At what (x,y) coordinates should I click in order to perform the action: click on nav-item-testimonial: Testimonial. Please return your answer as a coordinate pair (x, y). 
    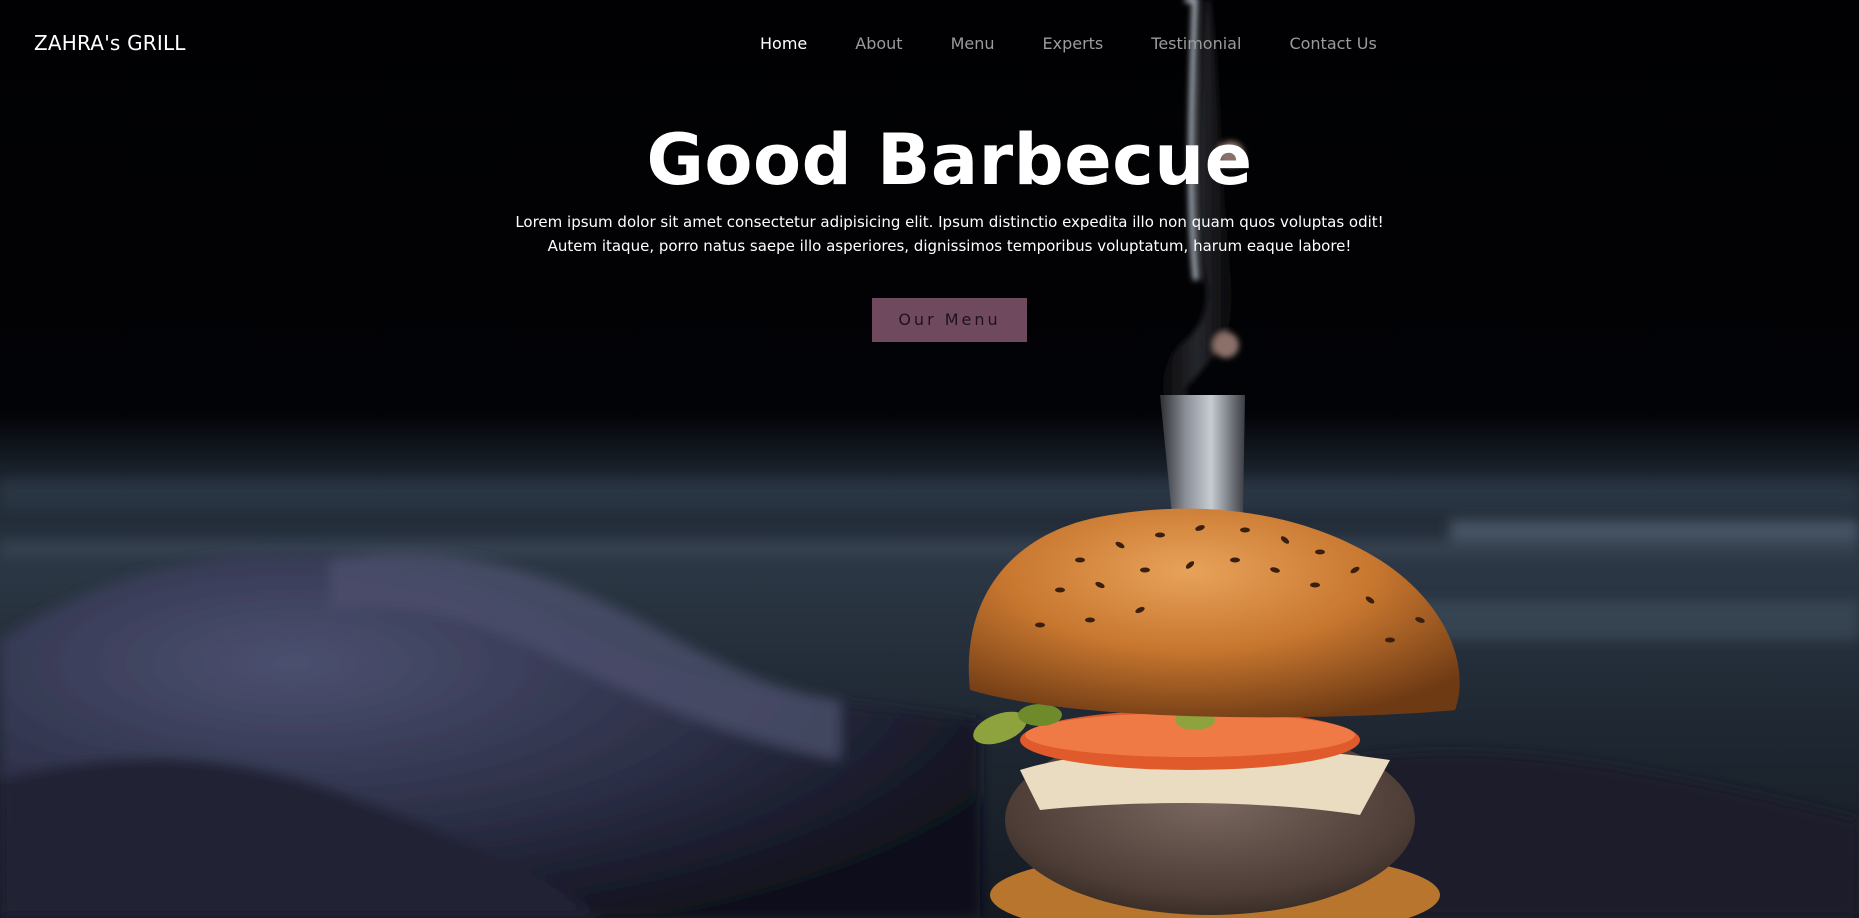
    Looking at the image, I should click on (1196, 43).